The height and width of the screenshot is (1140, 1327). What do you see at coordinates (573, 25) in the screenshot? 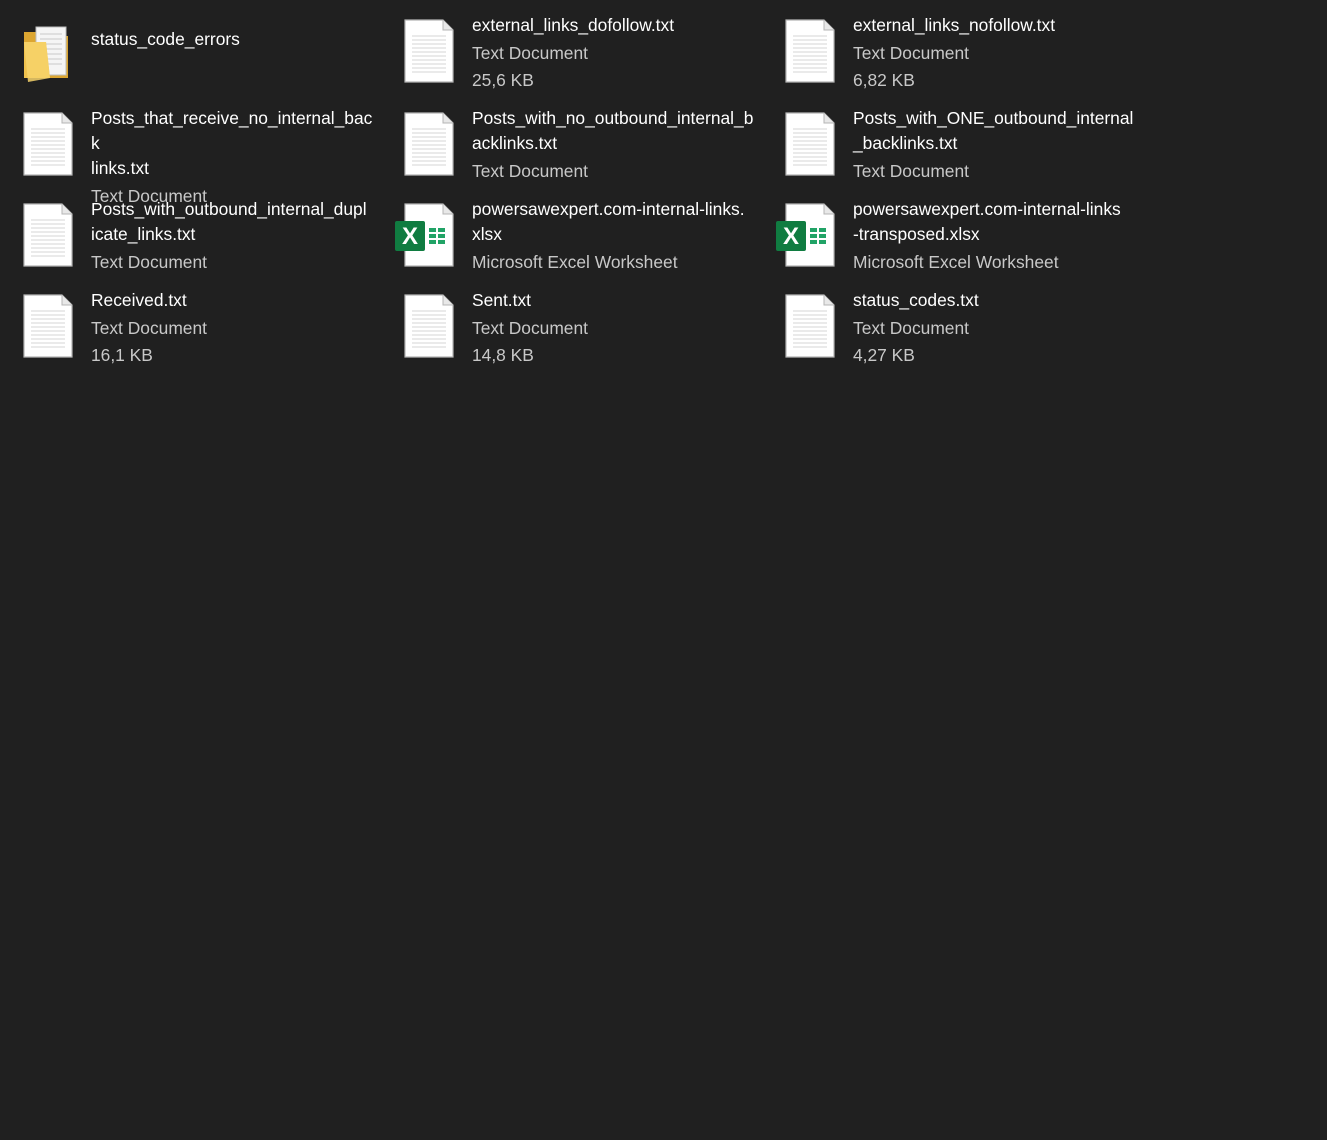
I see `file-name: external_links_dofollow.txt` at bounding box center [573, 25].